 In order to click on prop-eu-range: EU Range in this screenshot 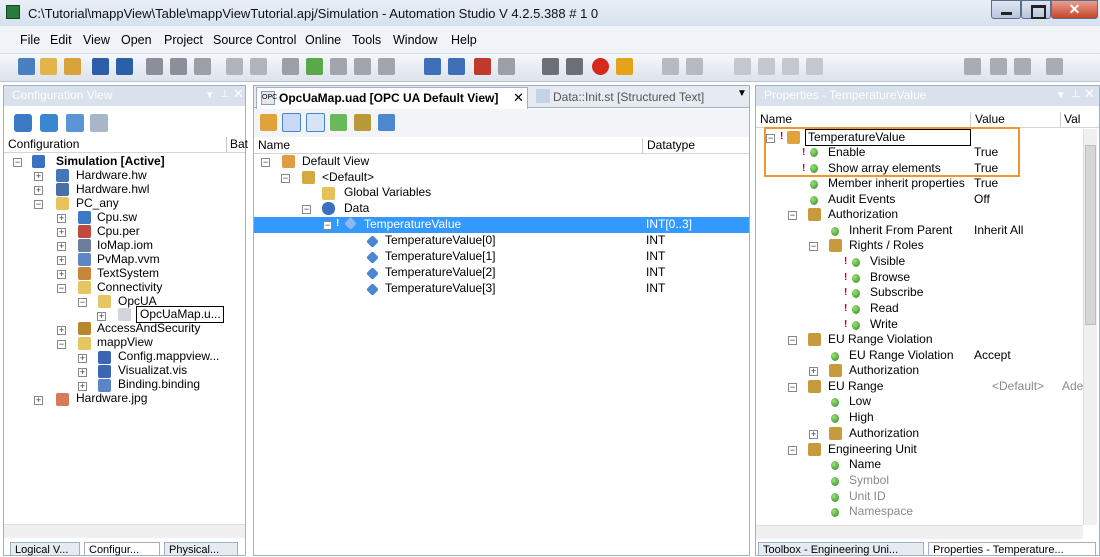, I will do `click(855, 386)`.